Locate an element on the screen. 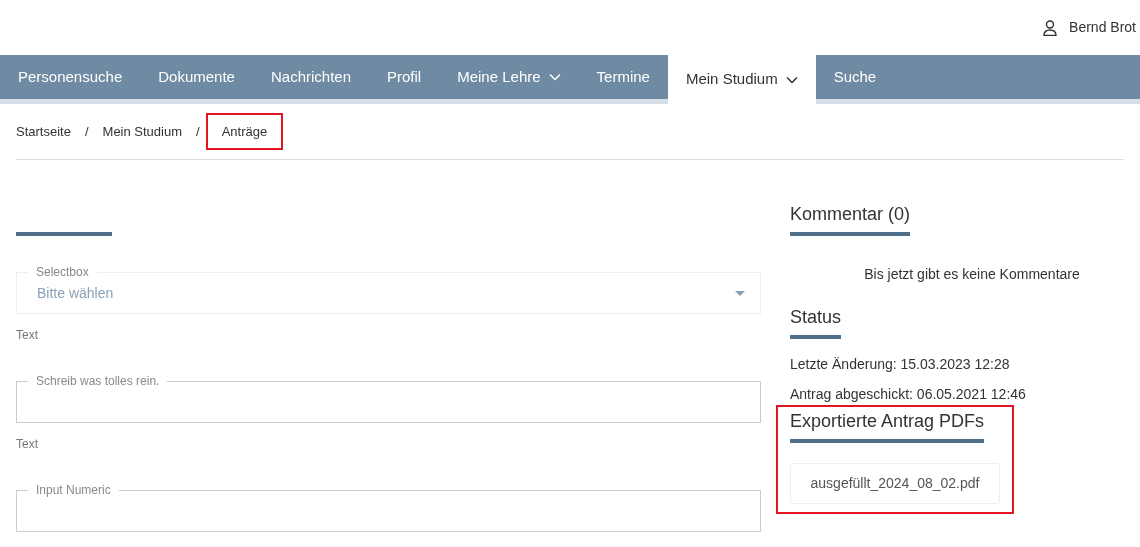 The width and height of the screenshot is (1140, 547). user-name: Bernd Brot is located at coordinates (1102, 27).